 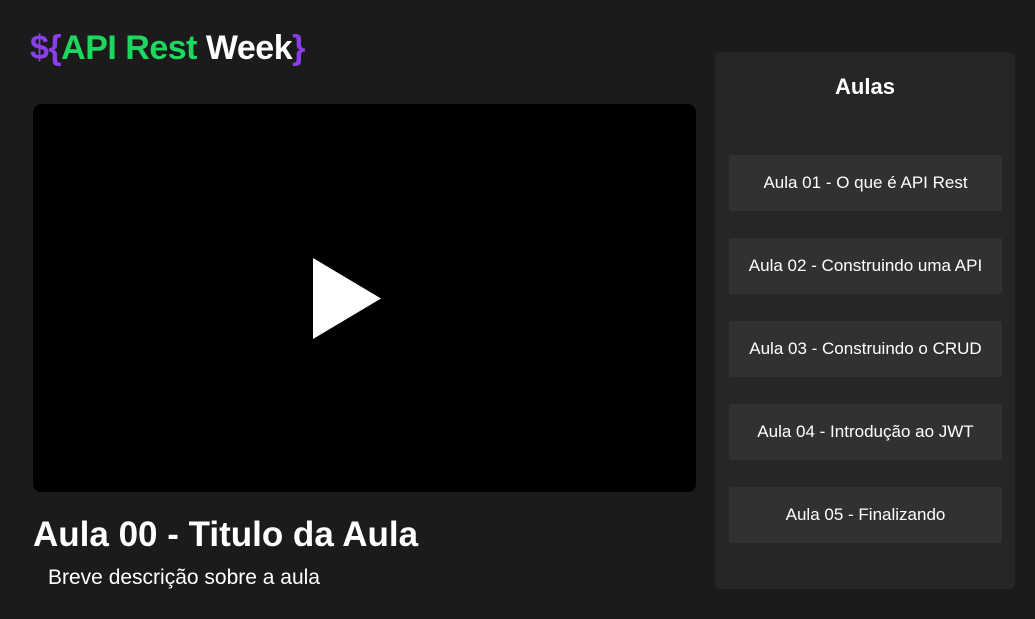 What do you see at coordinates (184, 577) in the screenshot?
I see `lesson-description: Breve descrição sobre a aula` at bounding box center [184, 577].